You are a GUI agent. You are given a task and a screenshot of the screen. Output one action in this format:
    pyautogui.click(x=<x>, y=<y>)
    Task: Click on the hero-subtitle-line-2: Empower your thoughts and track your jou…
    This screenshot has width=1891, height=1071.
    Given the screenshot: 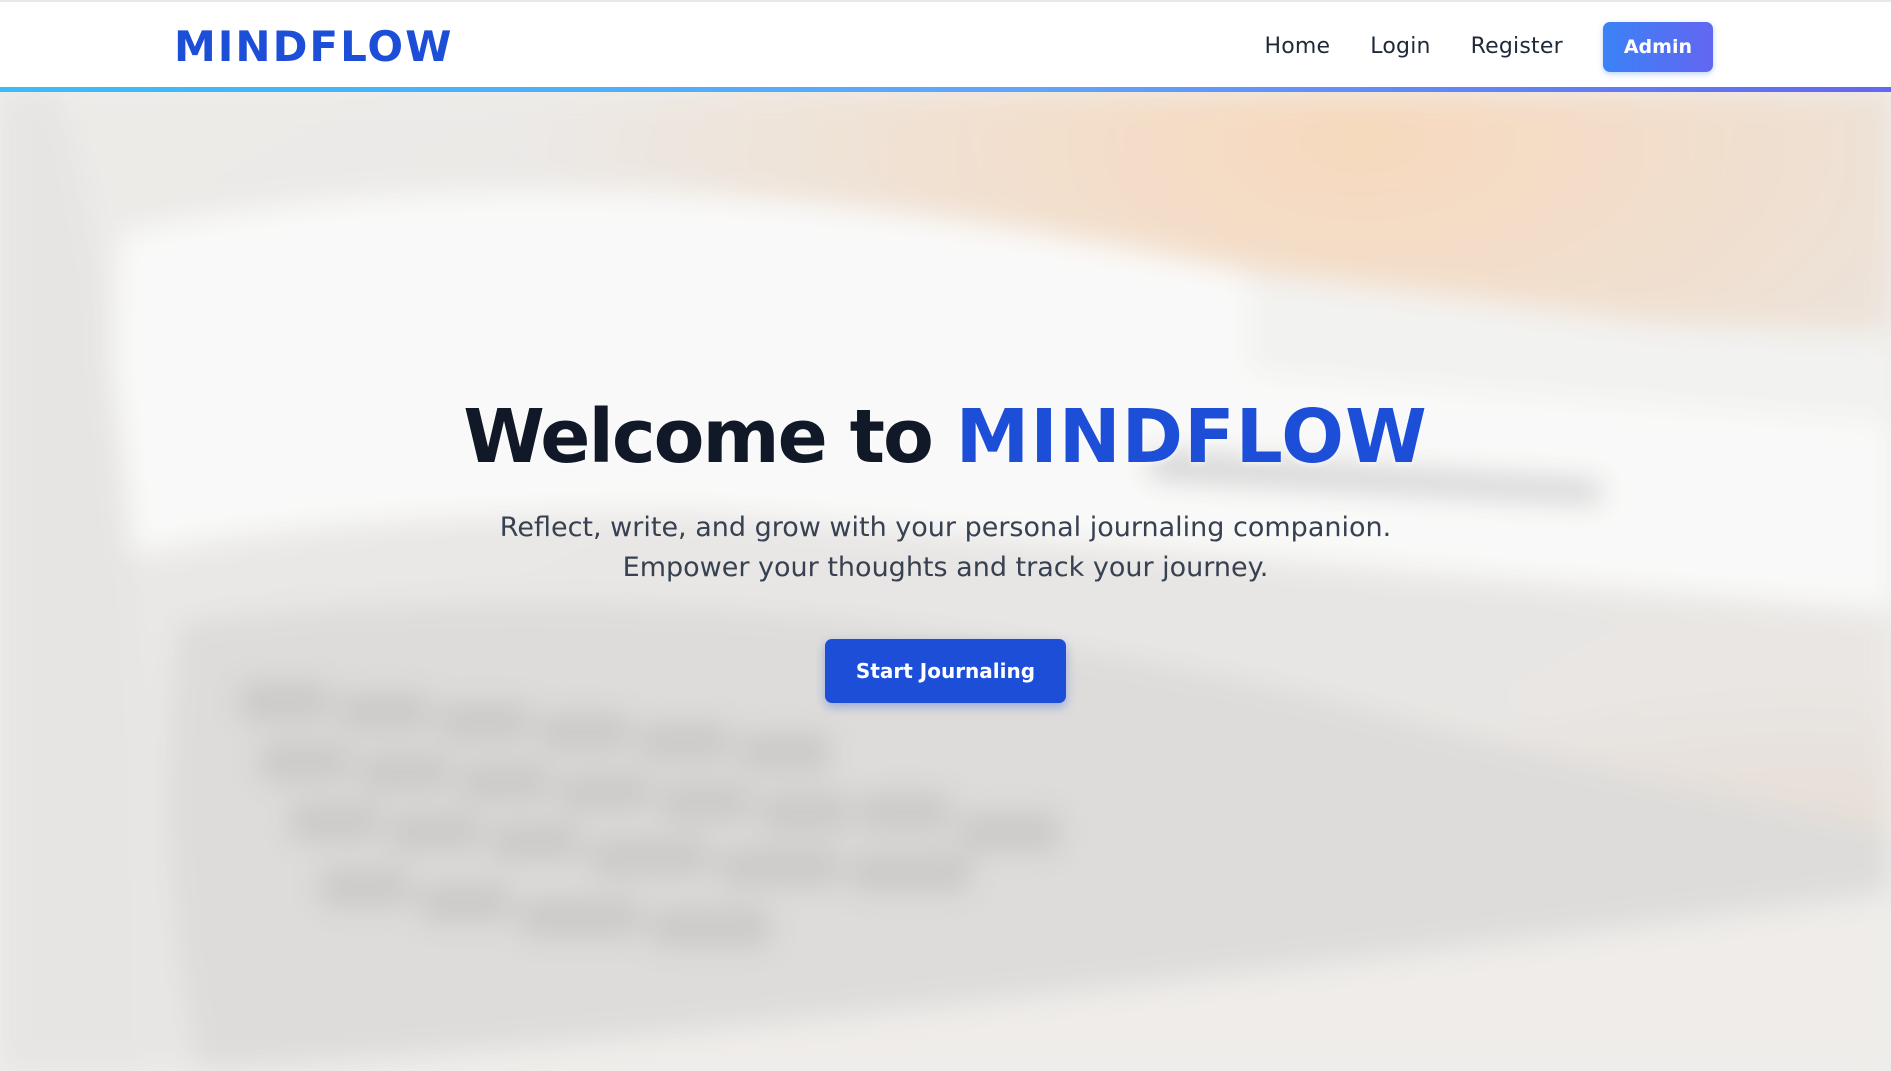 What is the action you would take?
    pyautogui.click(x=945, y=567)
    